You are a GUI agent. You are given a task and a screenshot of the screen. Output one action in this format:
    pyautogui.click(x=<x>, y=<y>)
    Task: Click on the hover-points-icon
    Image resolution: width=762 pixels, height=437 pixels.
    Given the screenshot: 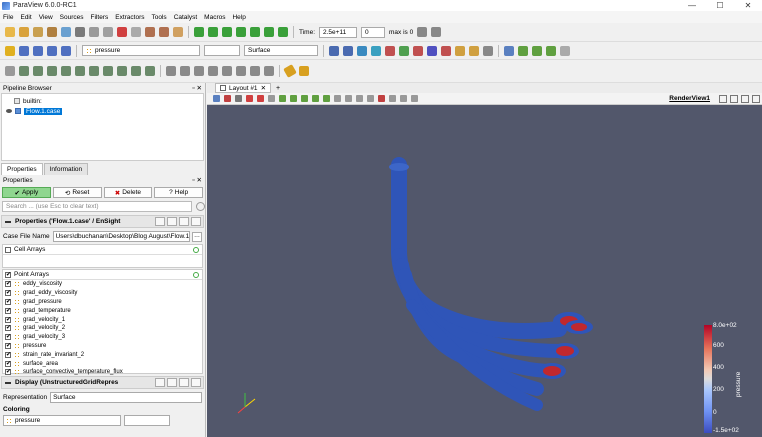 What is the action you would take?
    pyautogui.click(x=337, y=98)
    